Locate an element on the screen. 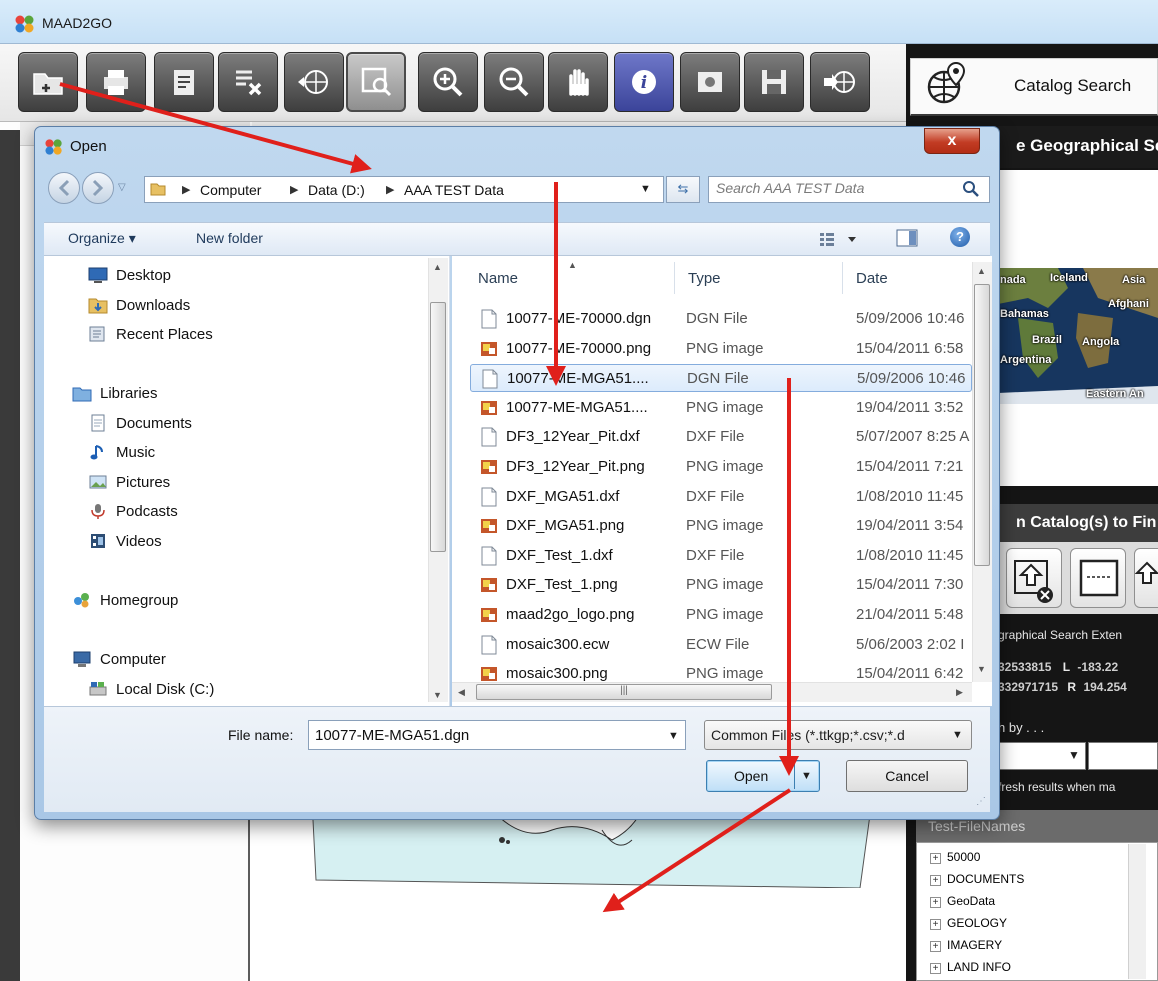 The height and width of the screenshot is (981, 1158). breadcrumb-data-drive: Data (D:) is located at coordinates (336, 190).